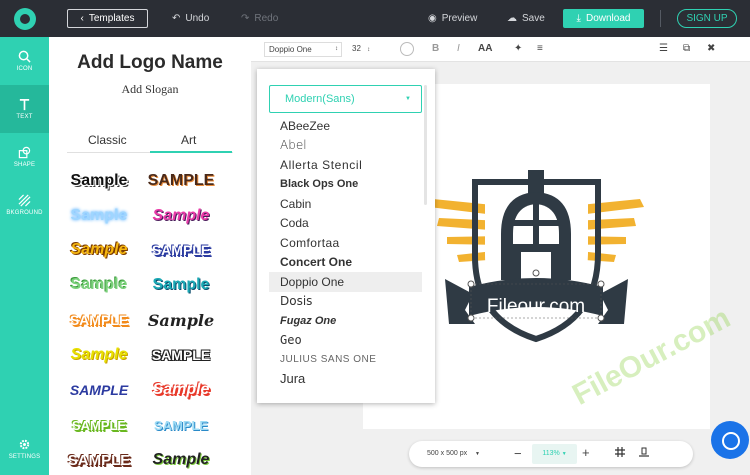 This screenshot has width=750, height=475. I want to click on download-label: Download, so click(608, 18).